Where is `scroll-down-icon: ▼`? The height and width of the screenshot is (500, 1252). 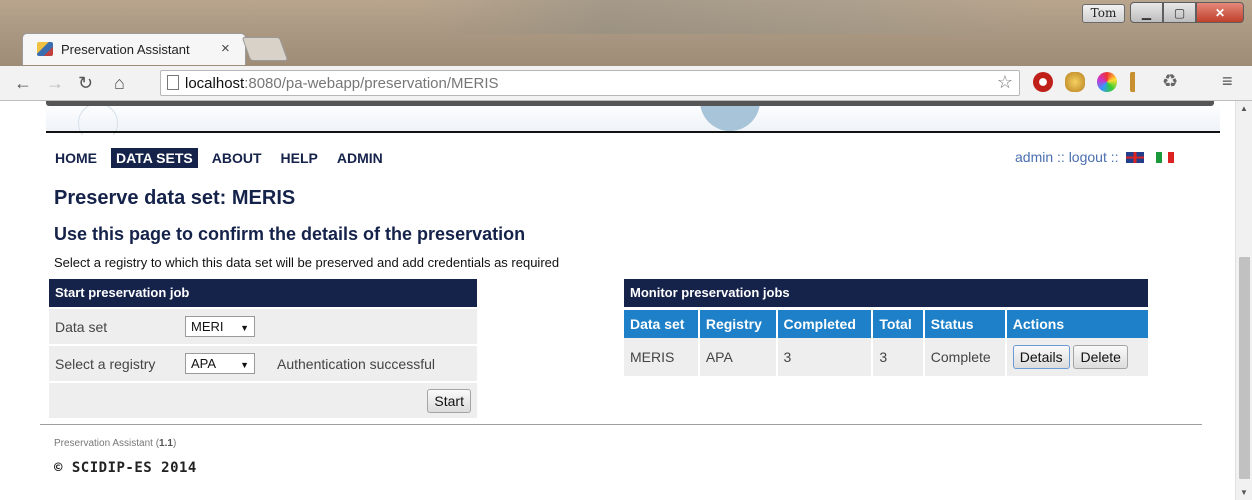
scroll-down-icon: ▼ is located at coordinates (1244, 492).